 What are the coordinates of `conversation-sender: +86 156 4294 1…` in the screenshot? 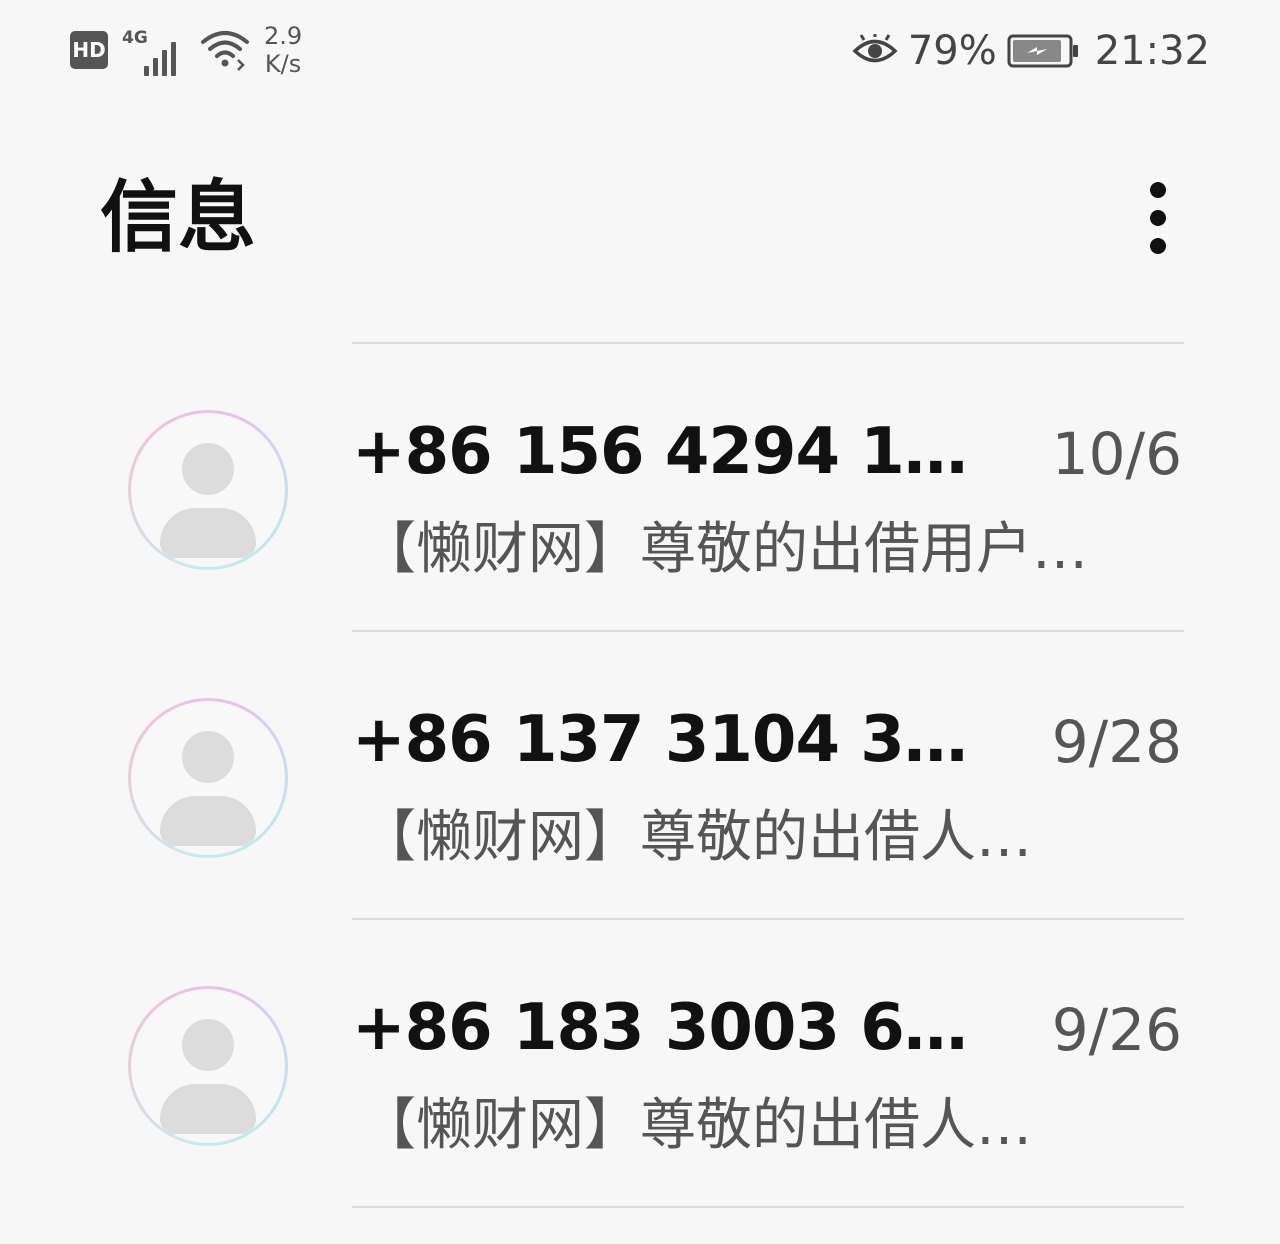 It's located at (660, 452).